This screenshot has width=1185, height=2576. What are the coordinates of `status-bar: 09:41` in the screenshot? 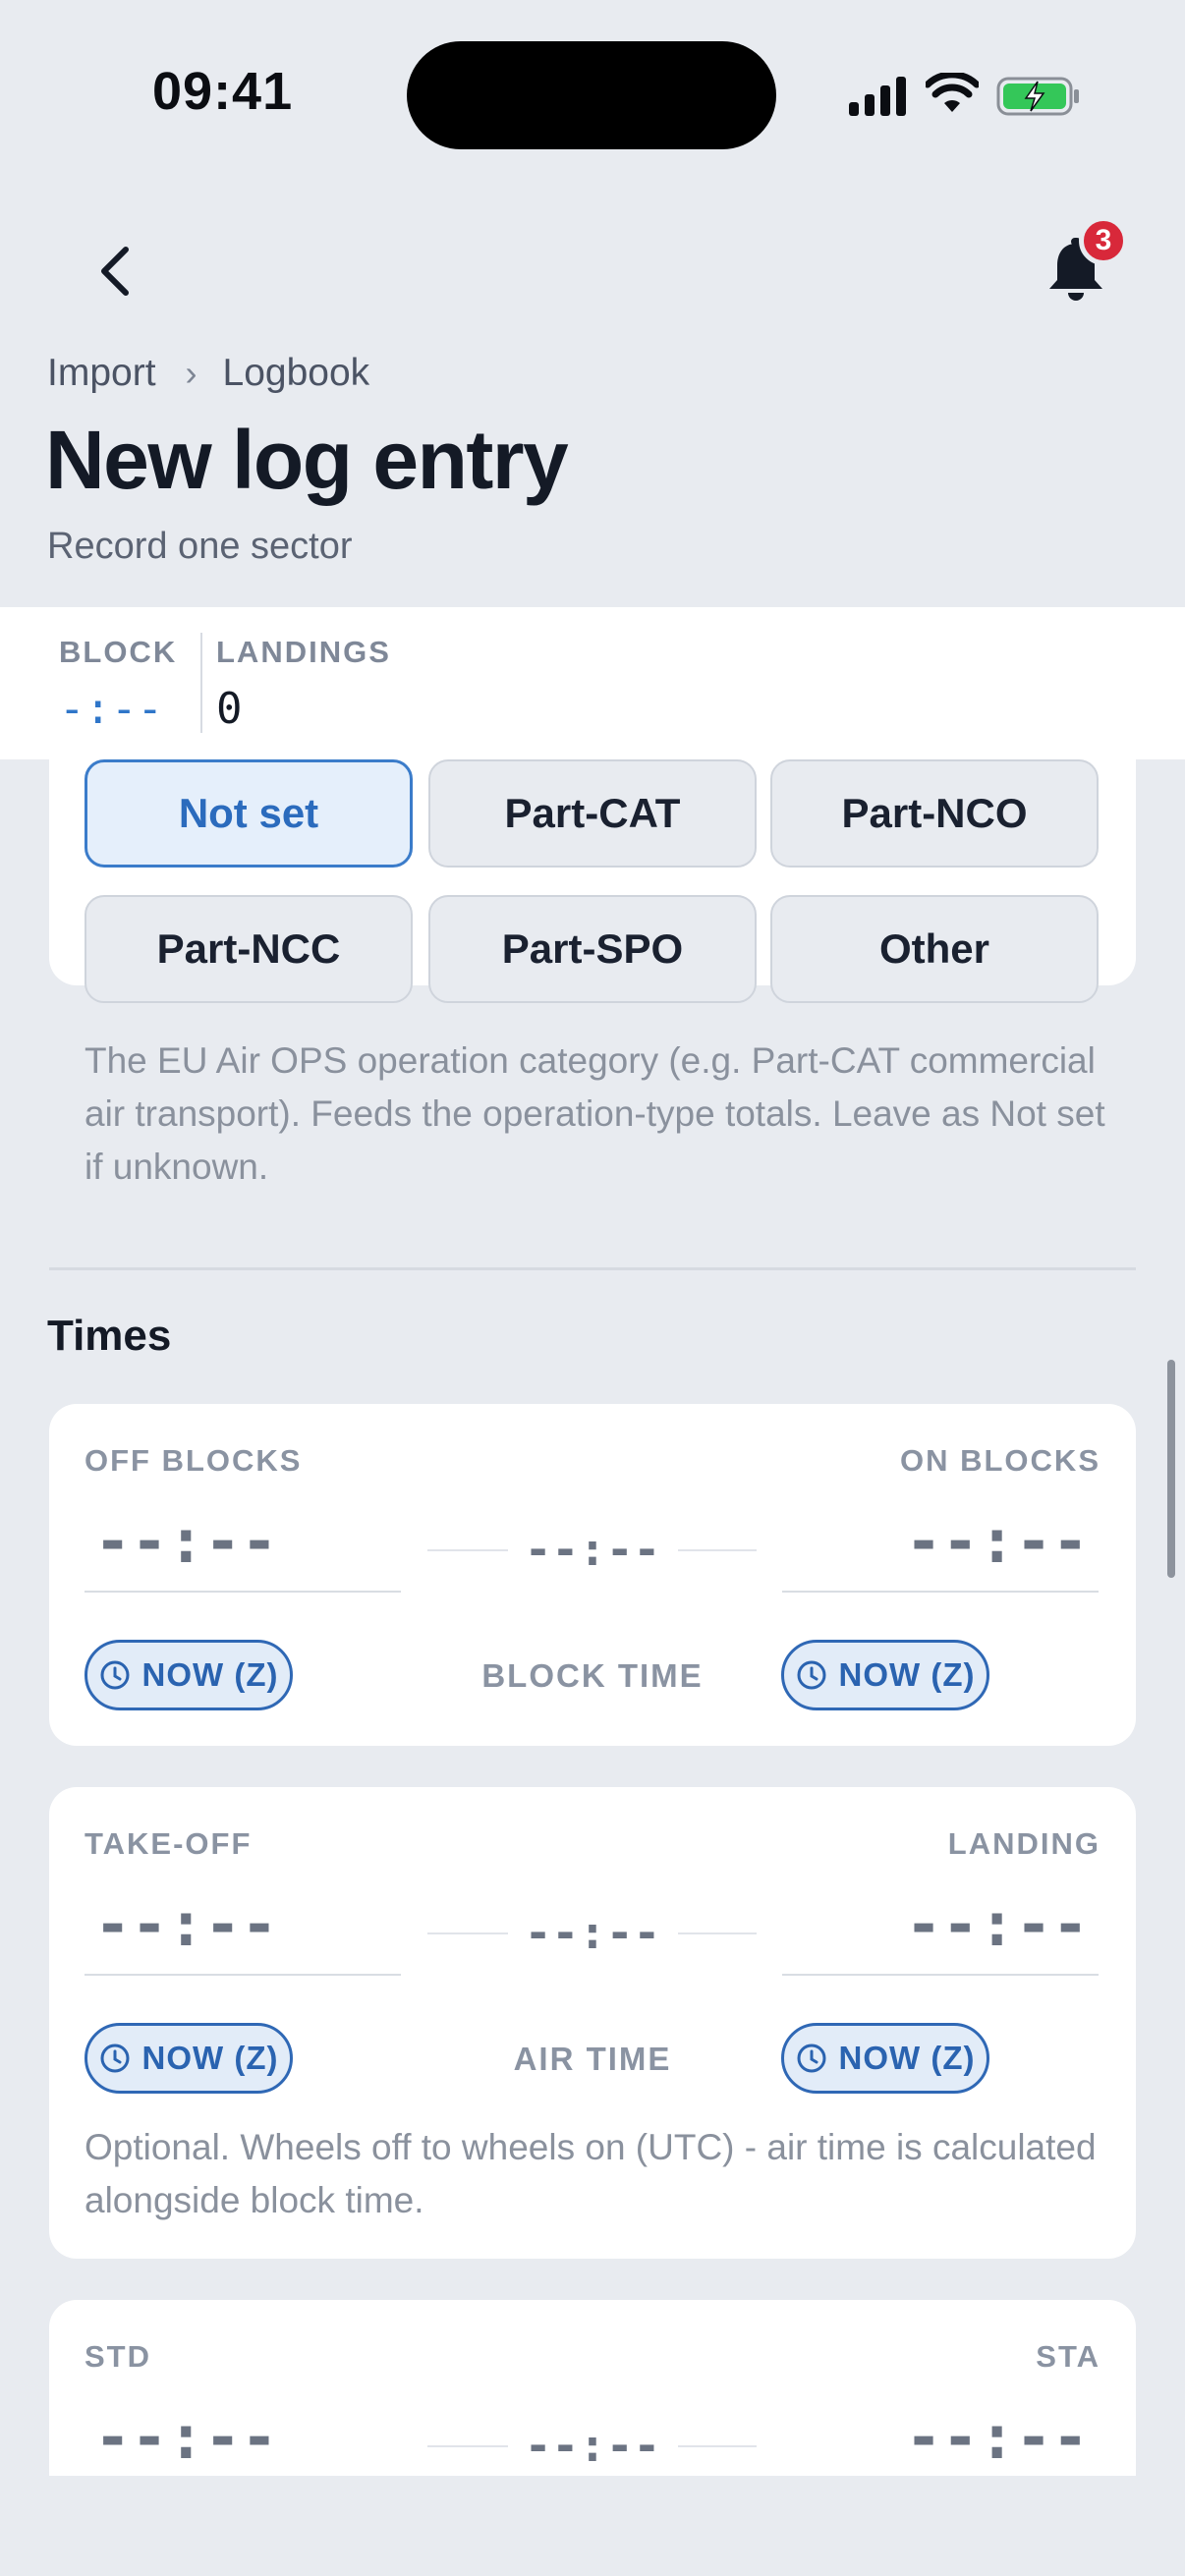 It's located at (592, 93).